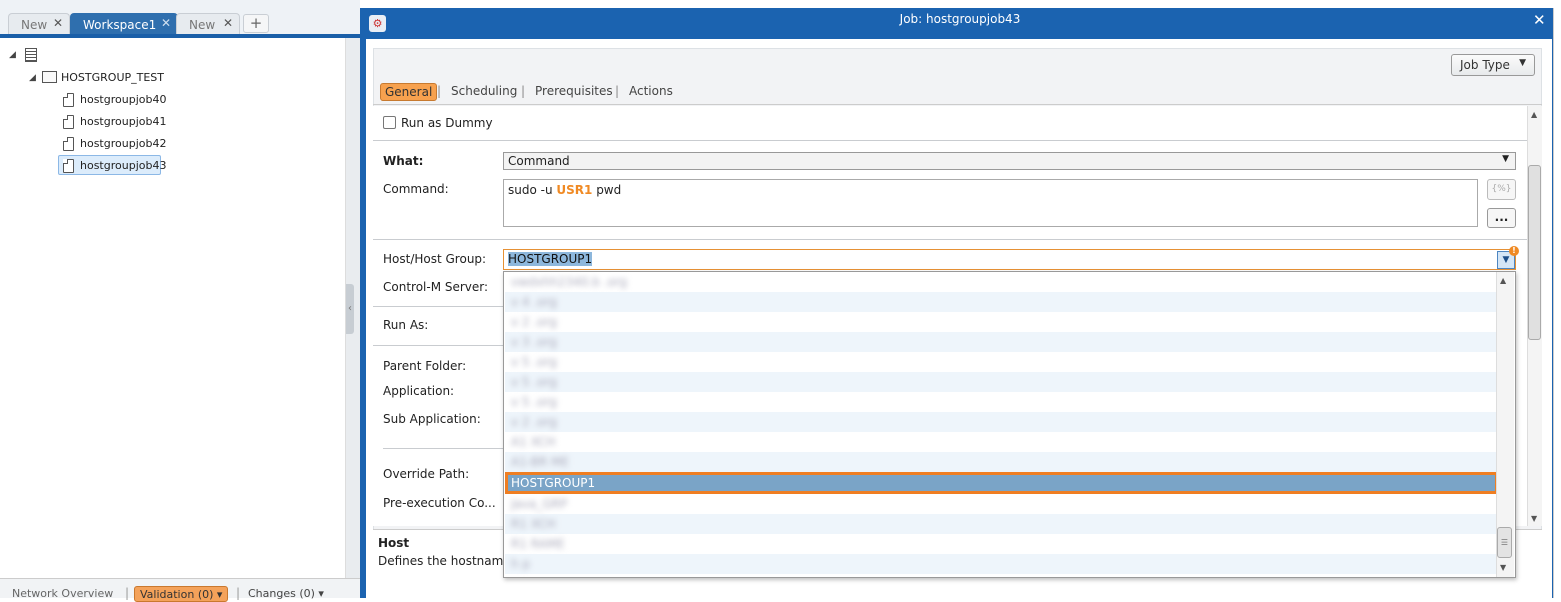  I want to click on host-label: Host/Host Group:, so click(435, 259).